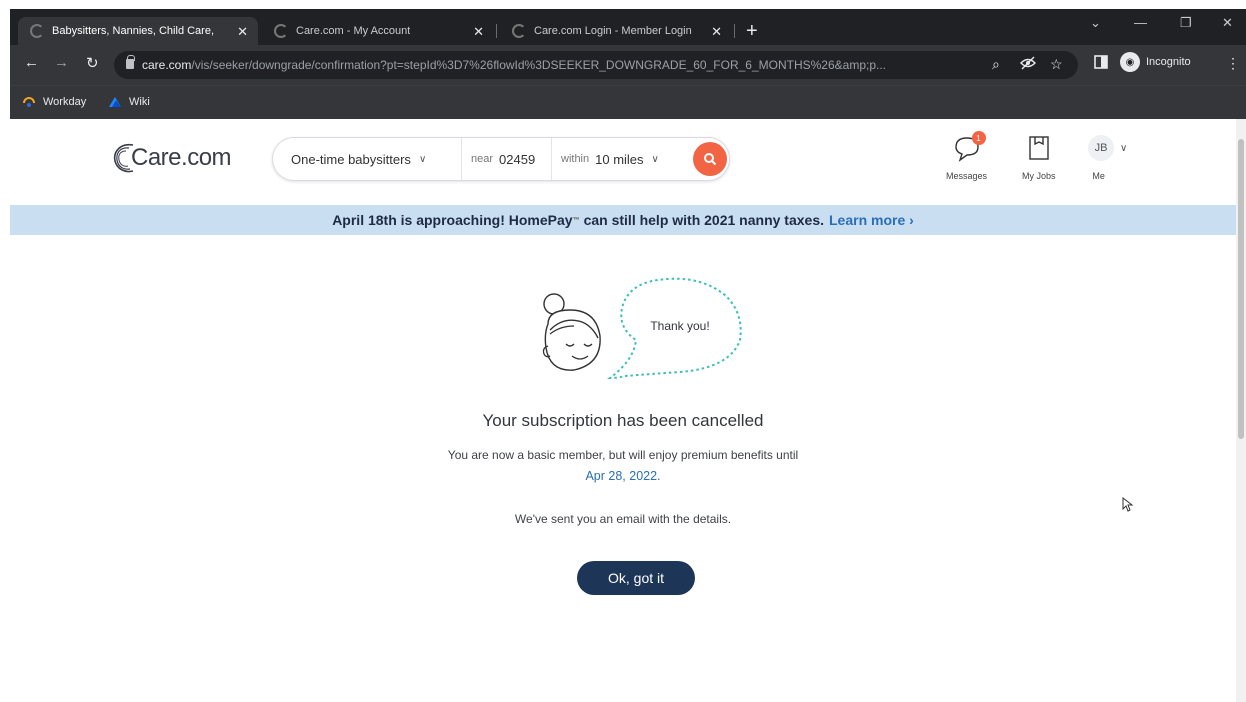 This screenshot has width=1246, height=702. I want to click on bookmark-star-icon: ☆, so click(1056, 64).